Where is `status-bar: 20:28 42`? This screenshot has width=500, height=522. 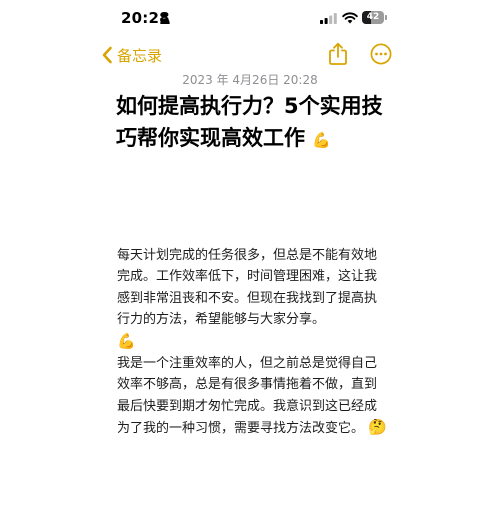
status-bar: 20:28 42 is located at coordinates (250, 20).